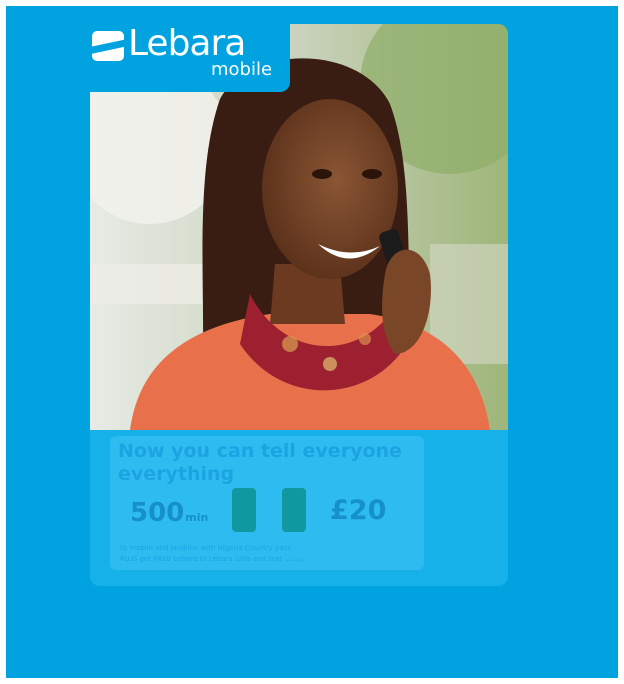 This screenshot has width=624, height=684. I want to click on lebara-flag-icon, so click(108, 46).